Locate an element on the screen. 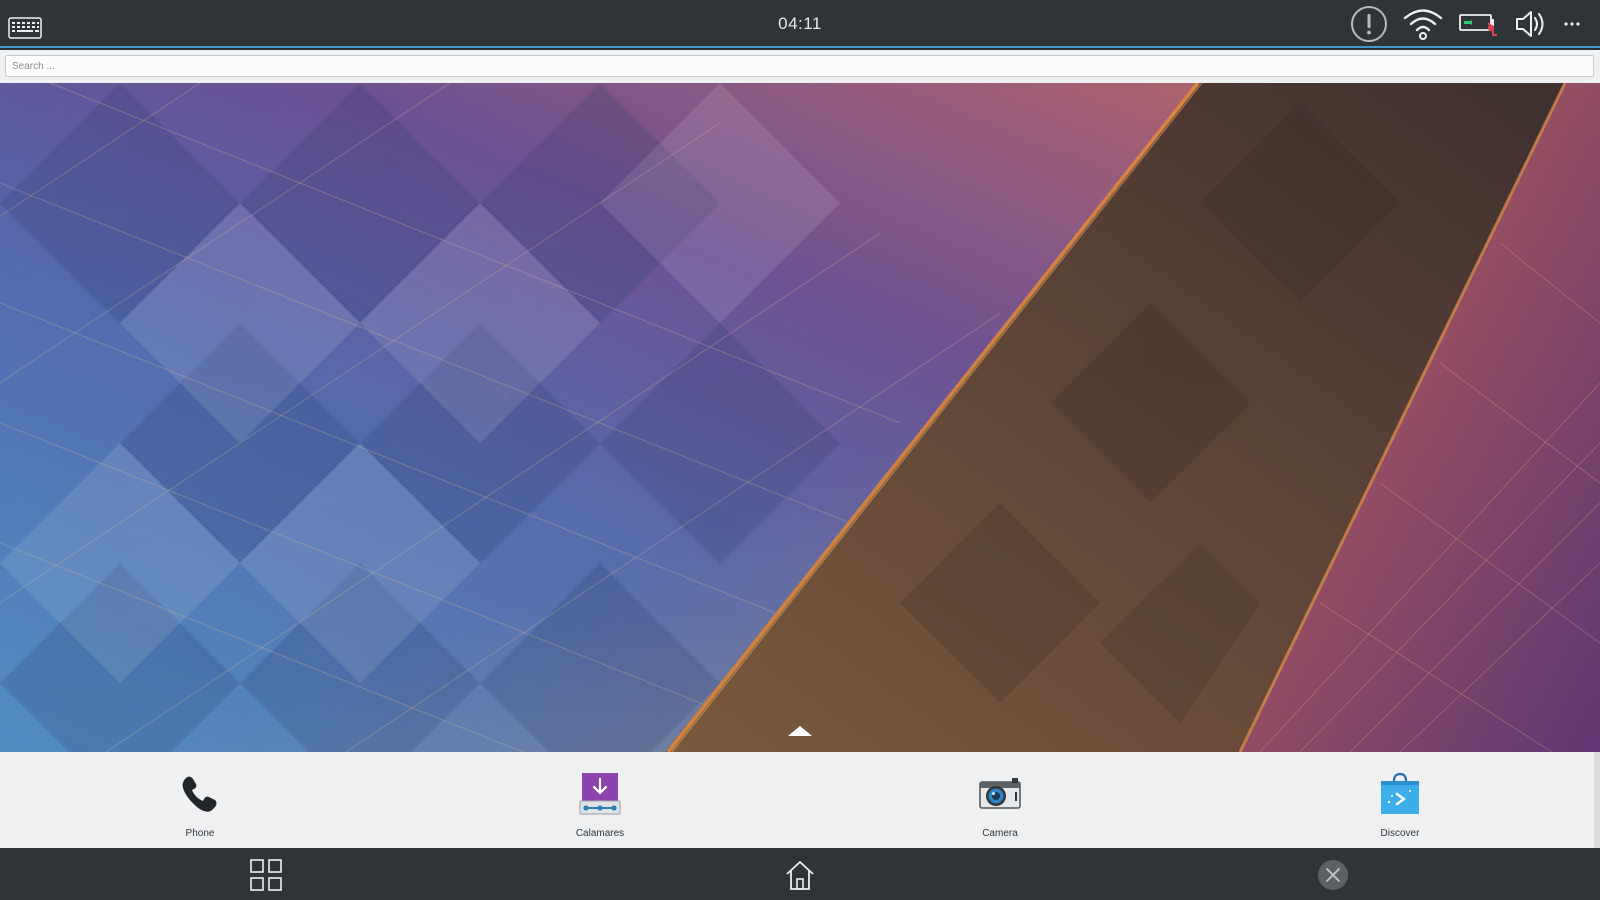 This screenshot has height=900, width=1600. discover-icon is located at coordinates (1400, 794).